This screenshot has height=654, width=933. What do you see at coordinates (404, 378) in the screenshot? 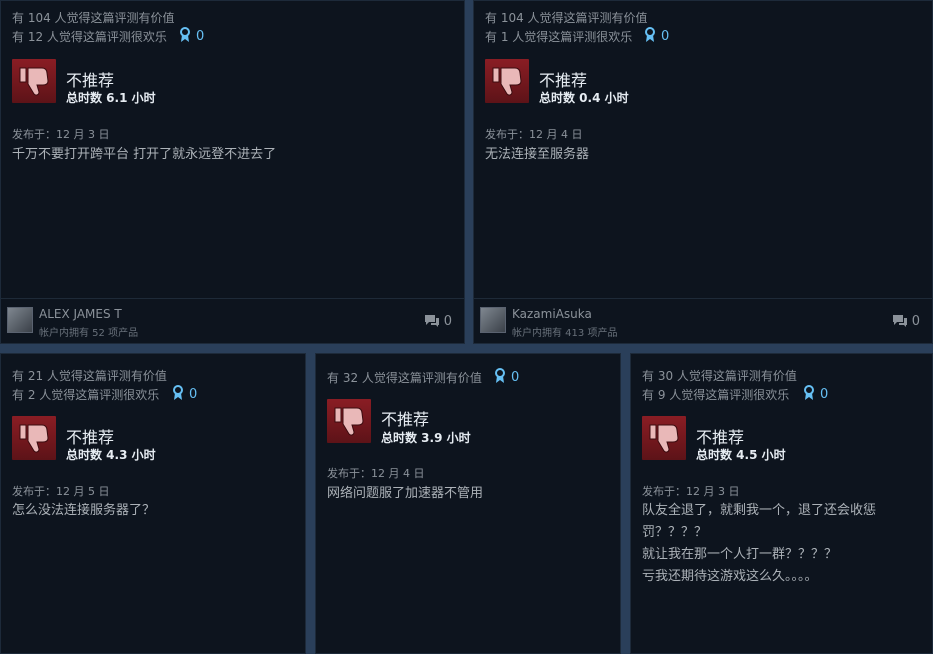
I see `helpful-count: 有 32 人觉得这篇评测有价值` at bounding box center [404, 378].